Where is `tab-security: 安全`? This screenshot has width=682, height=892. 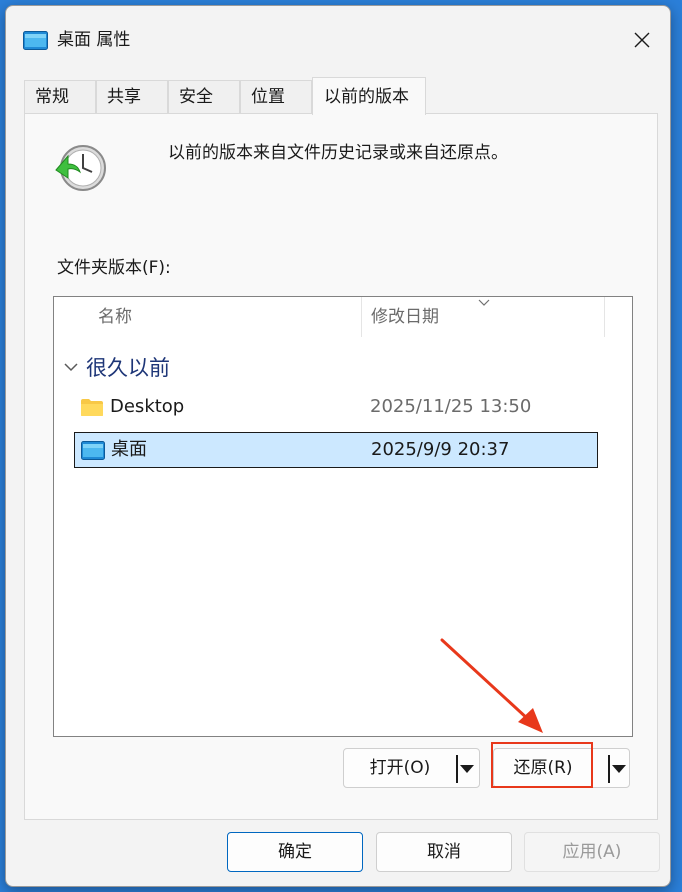
tab-security: 安全 is located at coordinates (204, 96).